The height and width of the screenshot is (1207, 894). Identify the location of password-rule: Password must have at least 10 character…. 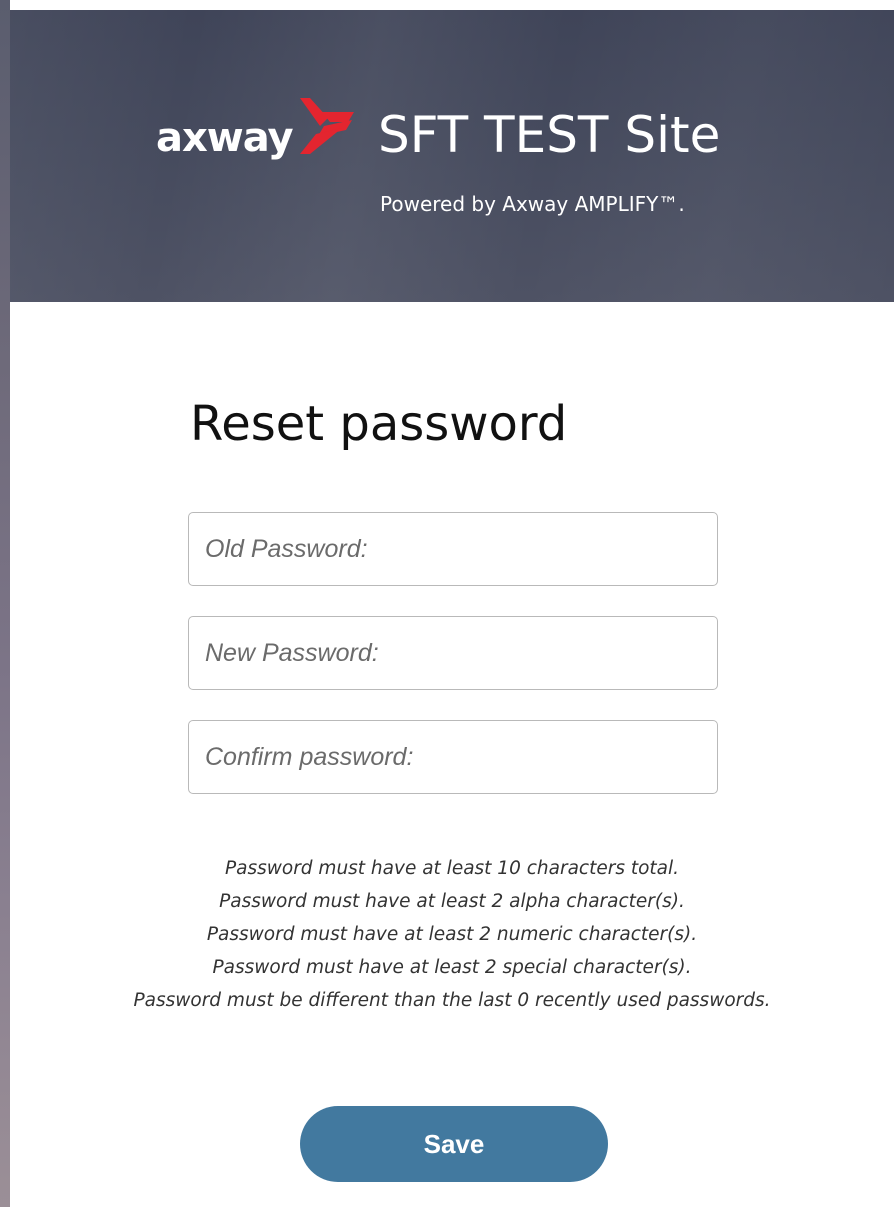
(452, 868).